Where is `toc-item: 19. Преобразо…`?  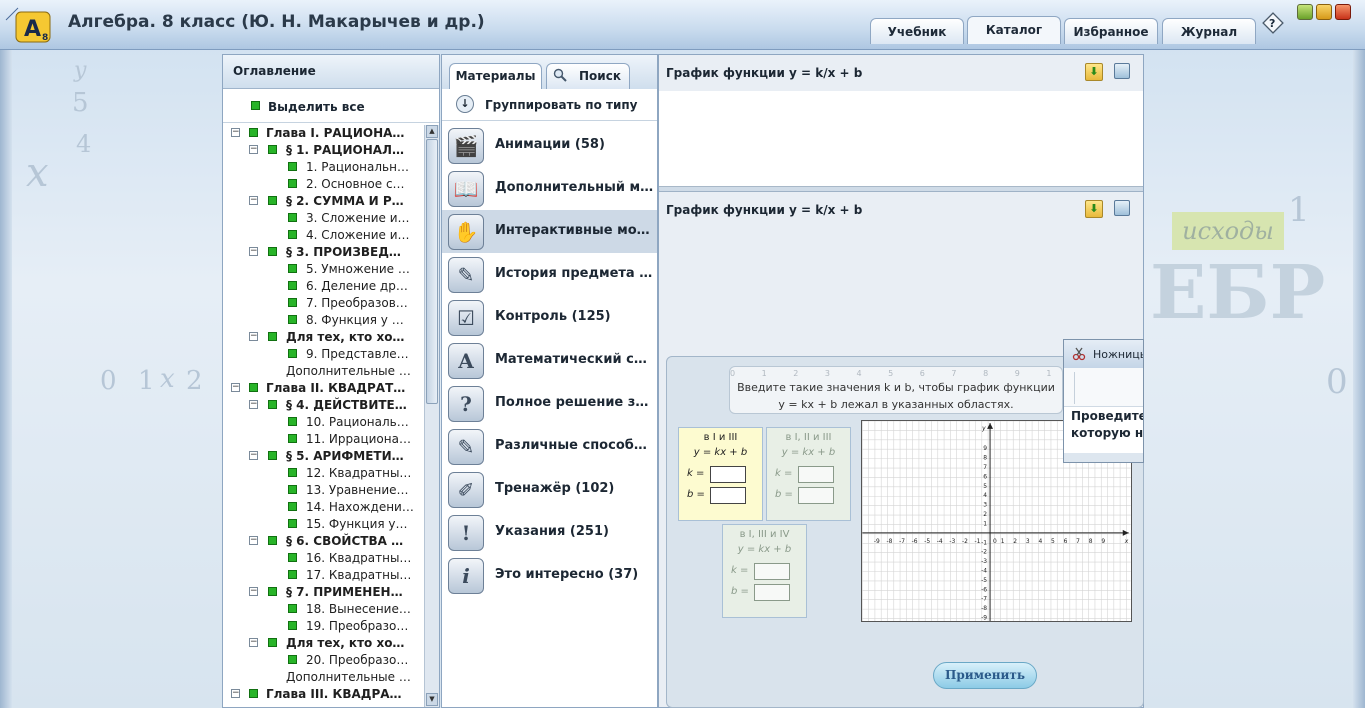
toc-item: 19. Преобразо… is located at coordinates (323, 626).